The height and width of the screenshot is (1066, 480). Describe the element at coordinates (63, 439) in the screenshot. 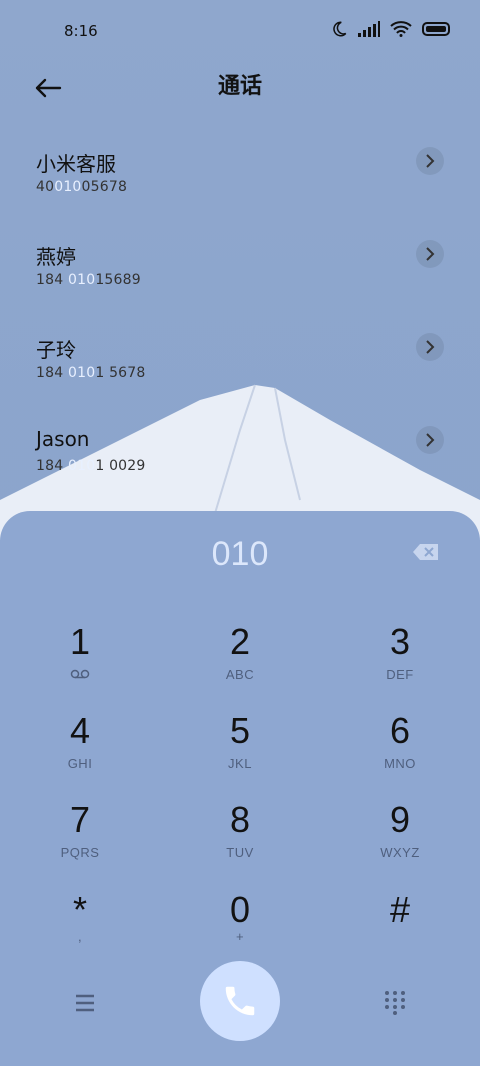

I see `contact-name: Jason` at that location.